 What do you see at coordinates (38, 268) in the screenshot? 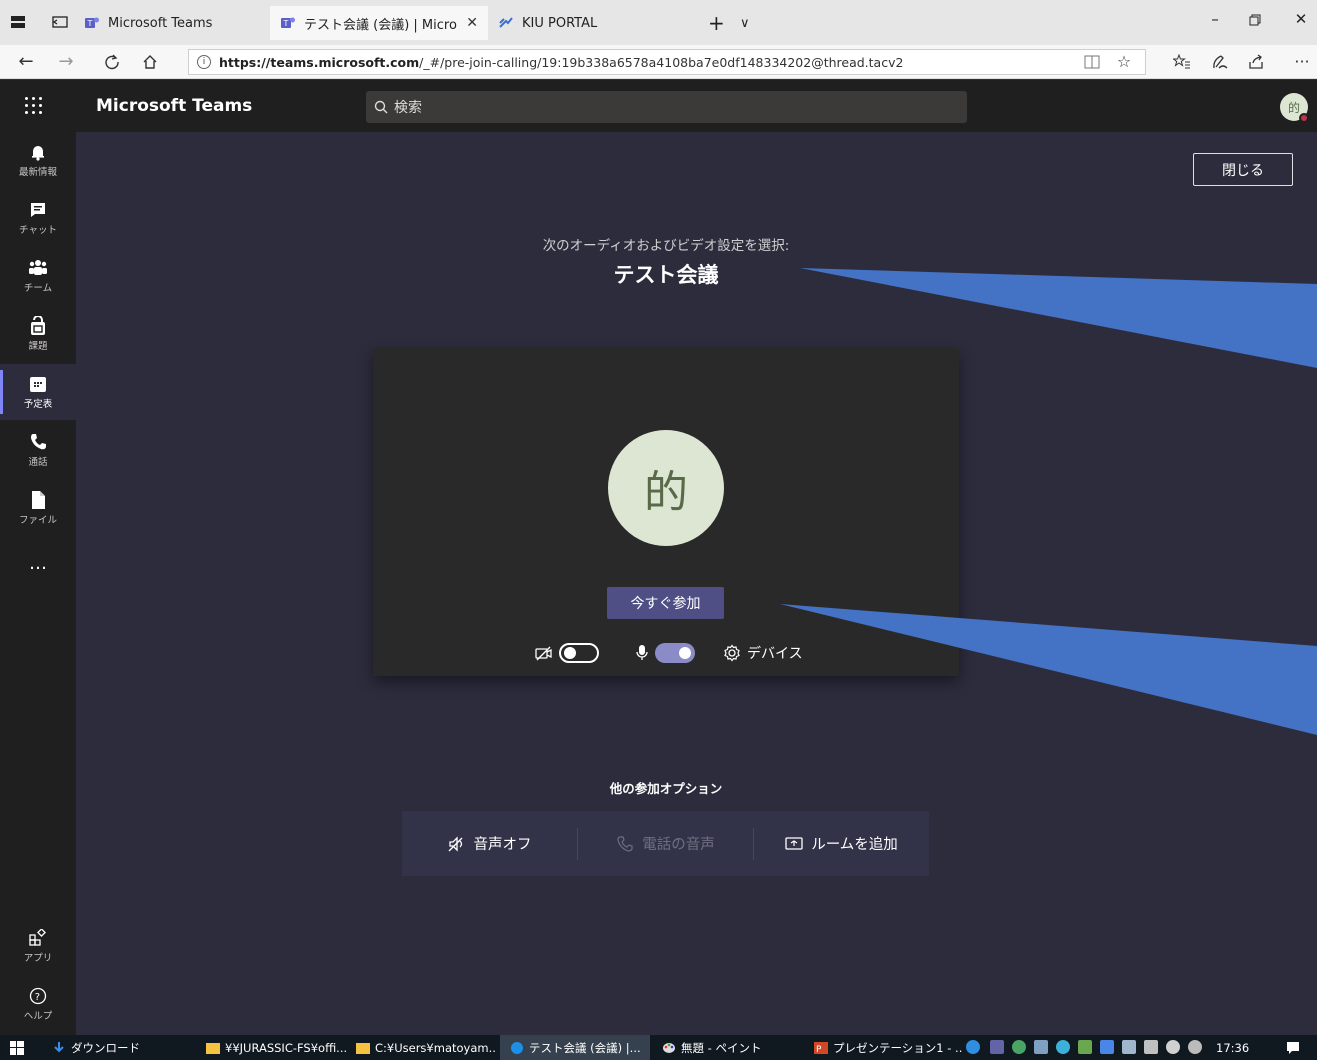
I see `teams-icon` at bounding box center [38, 268].